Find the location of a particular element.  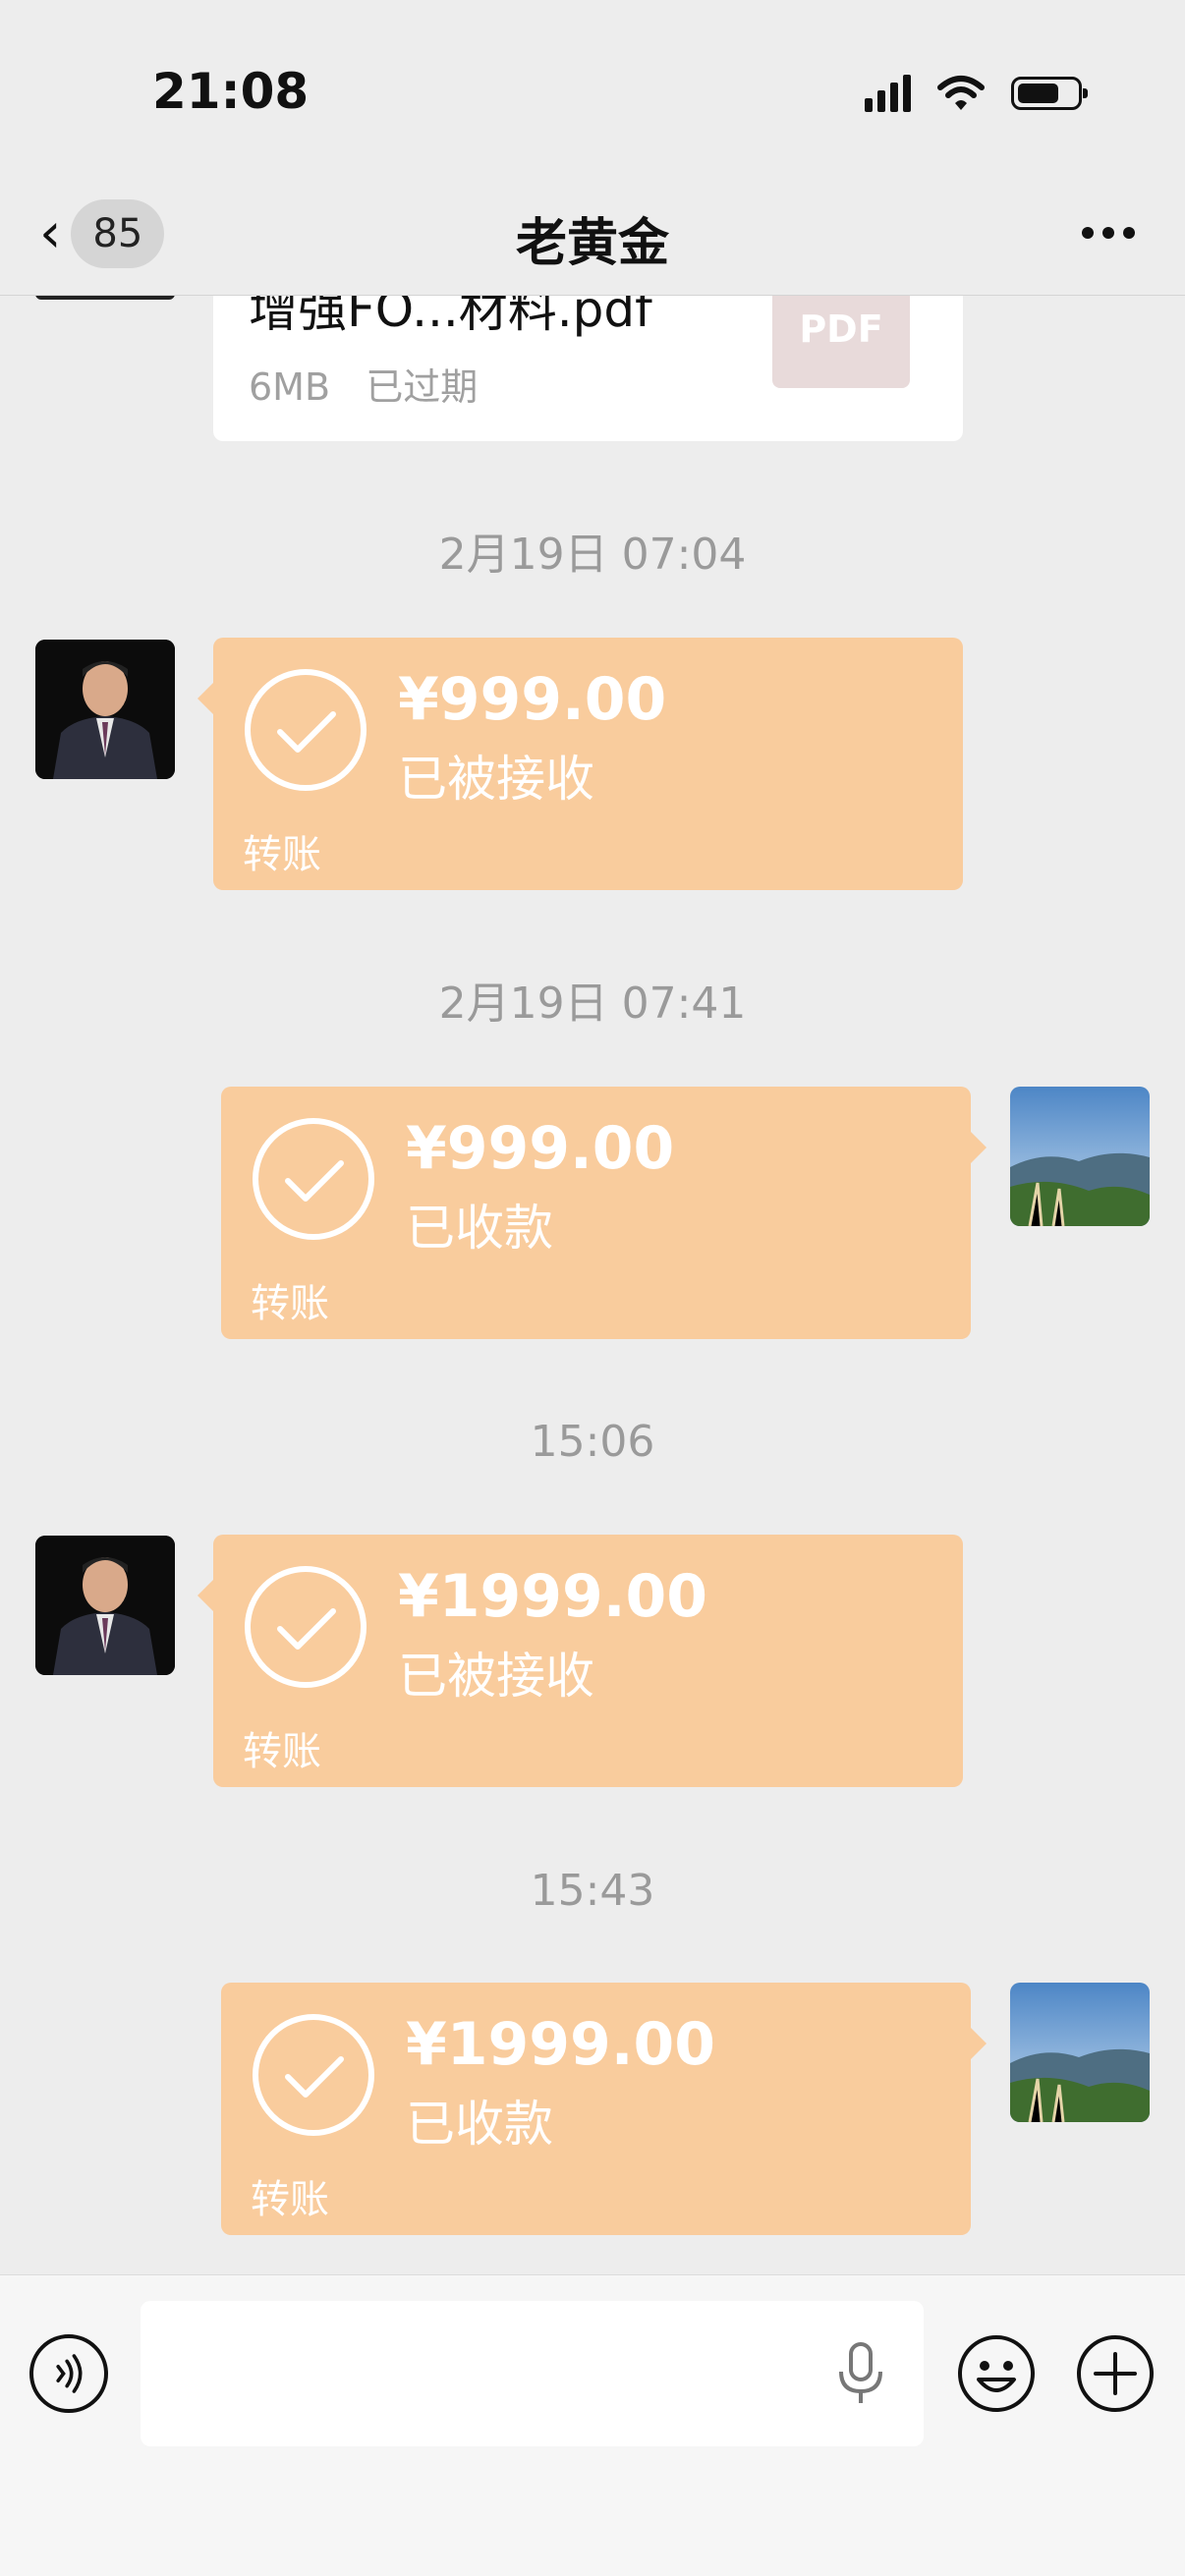

file-size: 6MB is located at coordinates (290, 387).